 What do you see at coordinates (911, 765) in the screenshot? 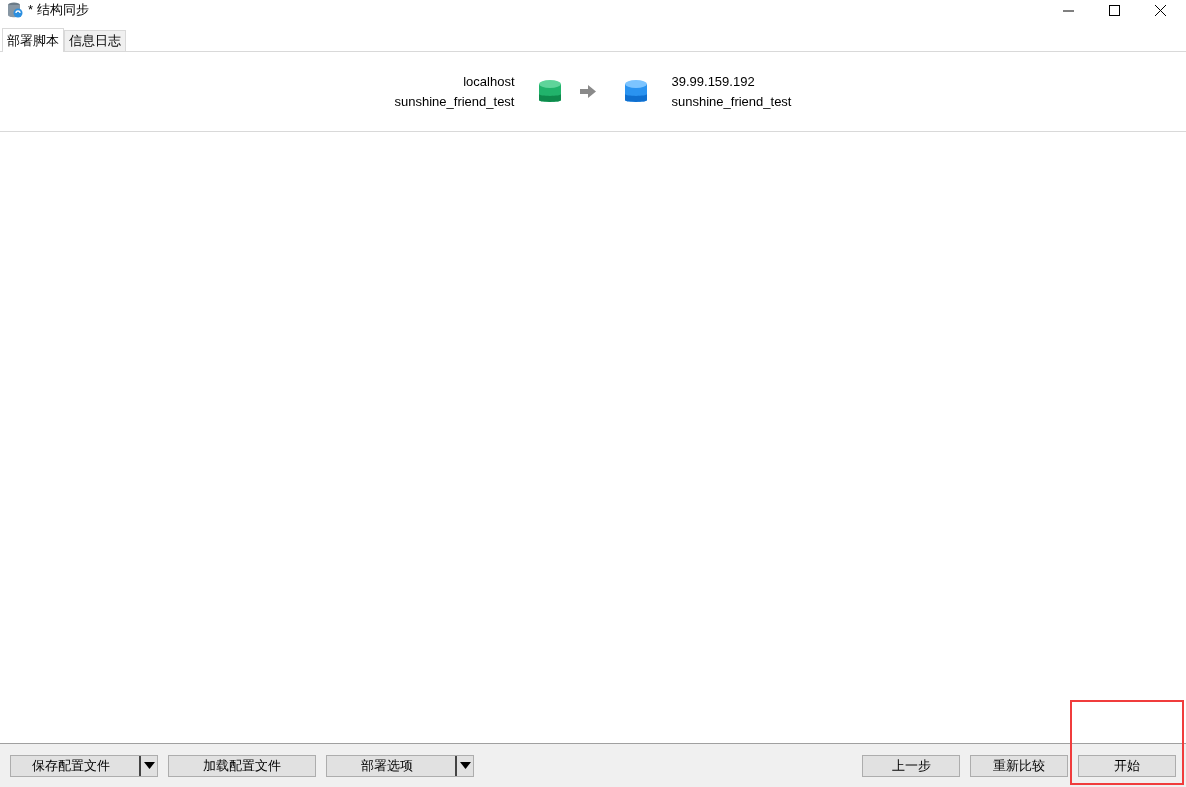
I see `toolbar-button: 上一步` at bounding box center [911, 765].